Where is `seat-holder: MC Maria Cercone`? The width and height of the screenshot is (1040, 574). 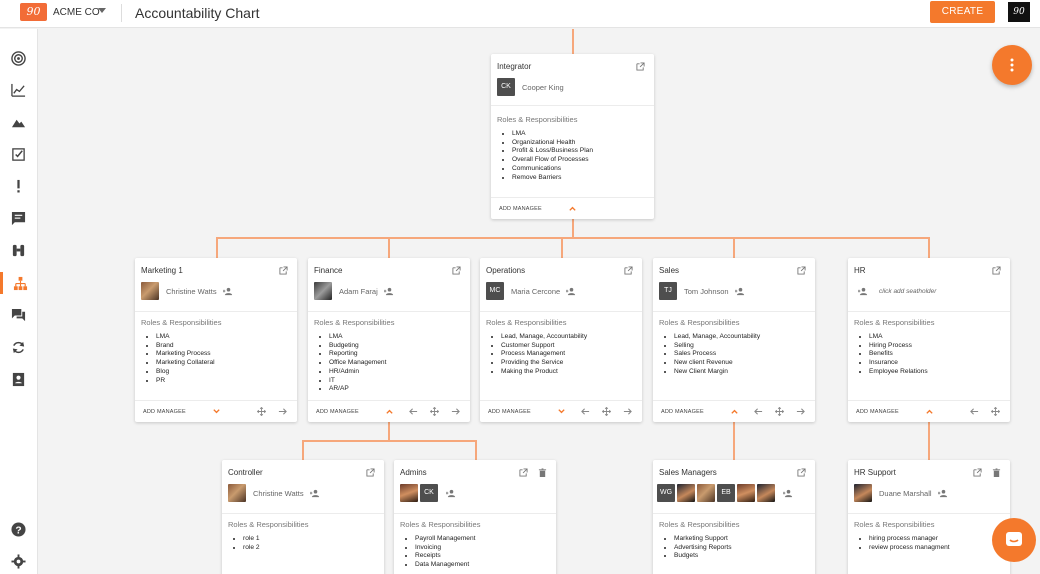 seat-holder: MC Maria Cercone is located at coordinates (531, 291).